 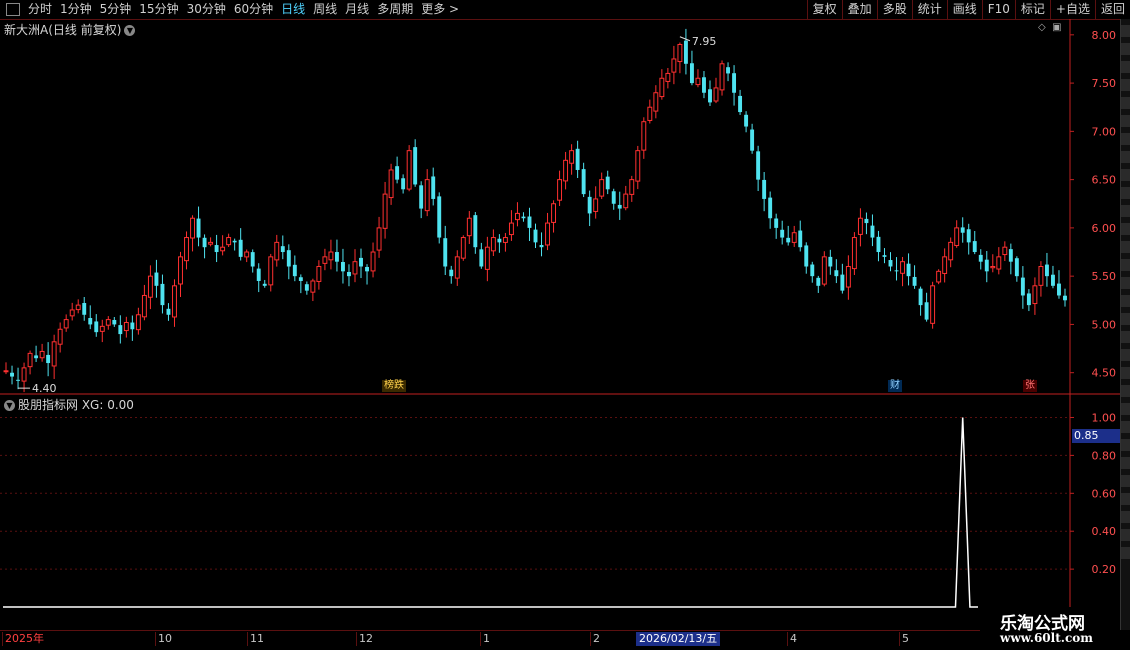 What do you see at coordinates (394, 386) in the screenshot?
I see `dragon-tiger-badge: 榜跌` at bounding box center [394, 386].